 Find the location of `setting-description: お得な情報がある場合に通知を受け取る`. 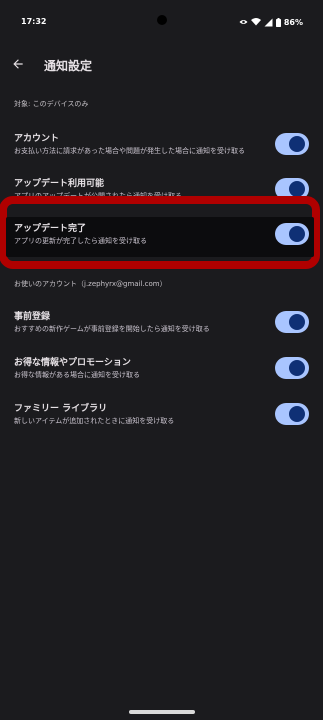

setting-description: お得な情報がある場合に通知を受け取る is located at coordinates (77, 375).